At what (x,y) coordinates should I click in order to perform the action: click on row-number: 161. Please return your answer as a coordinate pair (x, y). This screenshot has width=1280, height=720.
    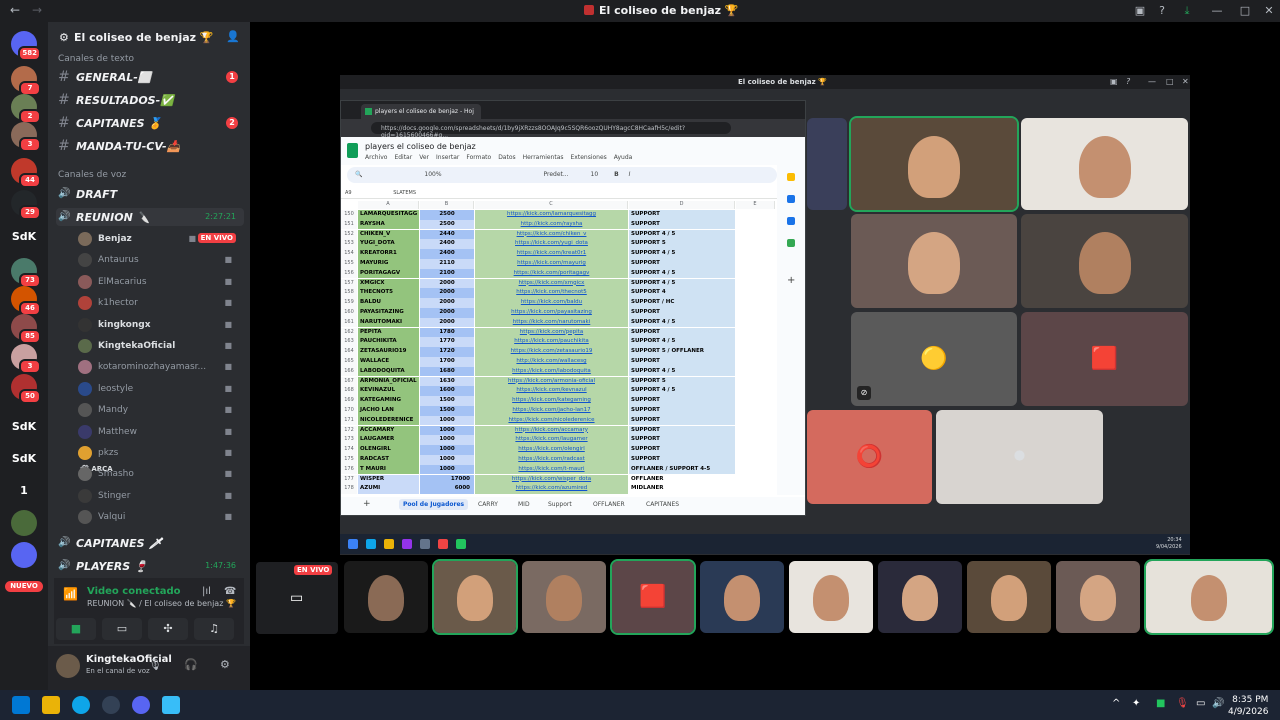
    Looking at the image, I should click on (349, 322).